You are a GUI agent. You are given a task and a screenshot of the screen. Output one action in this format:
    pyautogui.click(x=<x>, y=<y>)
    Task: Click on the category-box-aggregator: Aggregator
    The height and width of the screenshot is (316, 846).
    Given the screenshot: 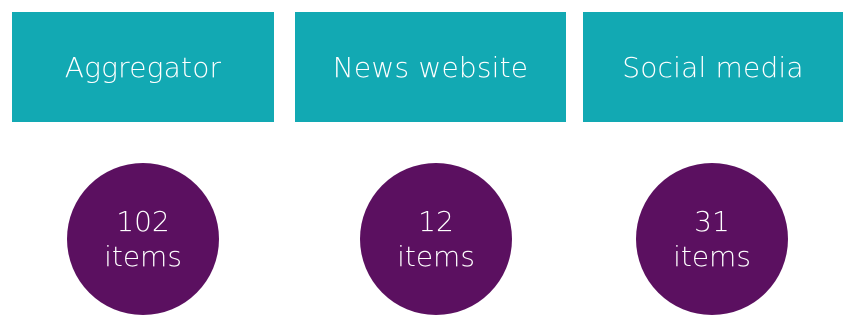 What is the action you would take?
    pyautogui.click(x=143, y=67)
    